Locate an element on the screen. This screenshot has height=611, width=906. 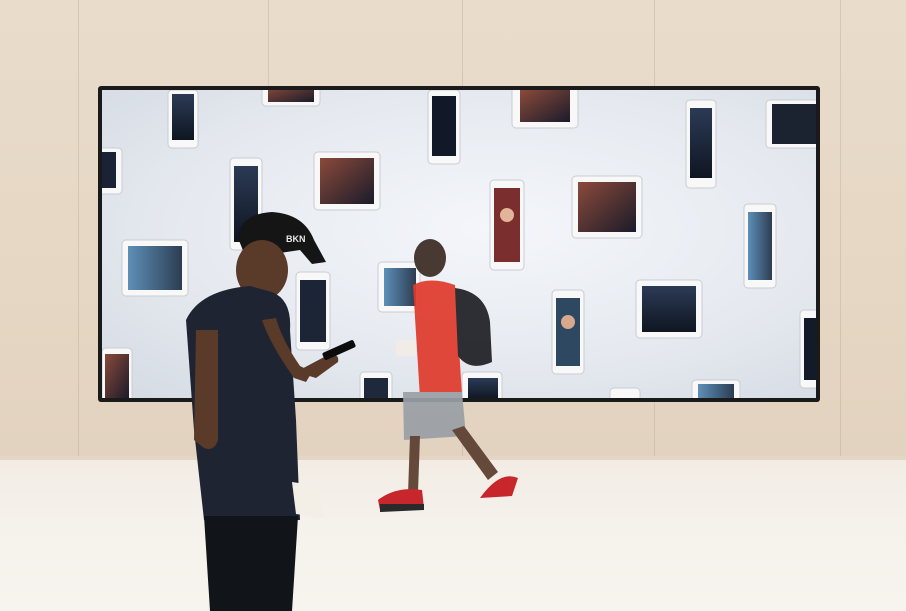
cap-logo: BKN is located at coordinates (296, 239).